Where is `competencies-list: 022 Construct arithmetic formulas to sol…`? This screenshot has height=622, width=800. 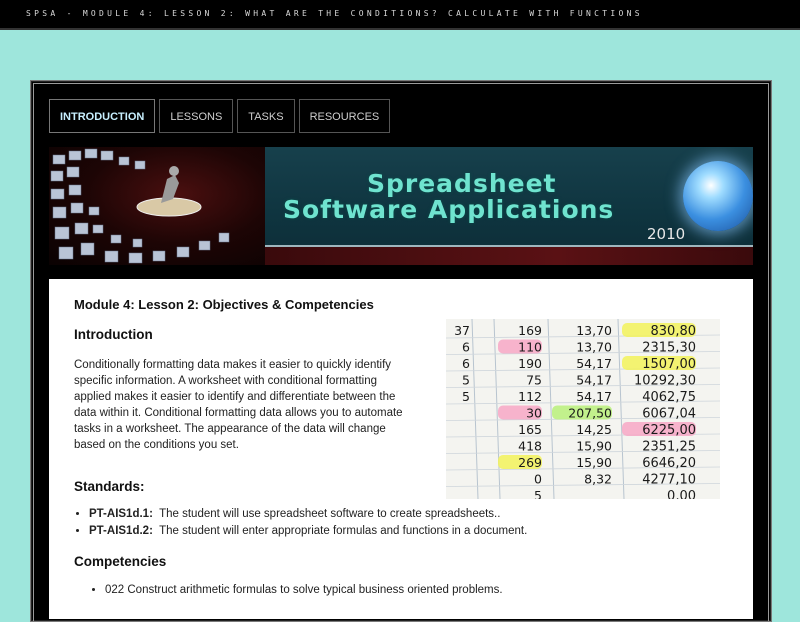 competencies-list: 022 Construct arithmetic formulas to sol… is located at coordinates (296, 590).